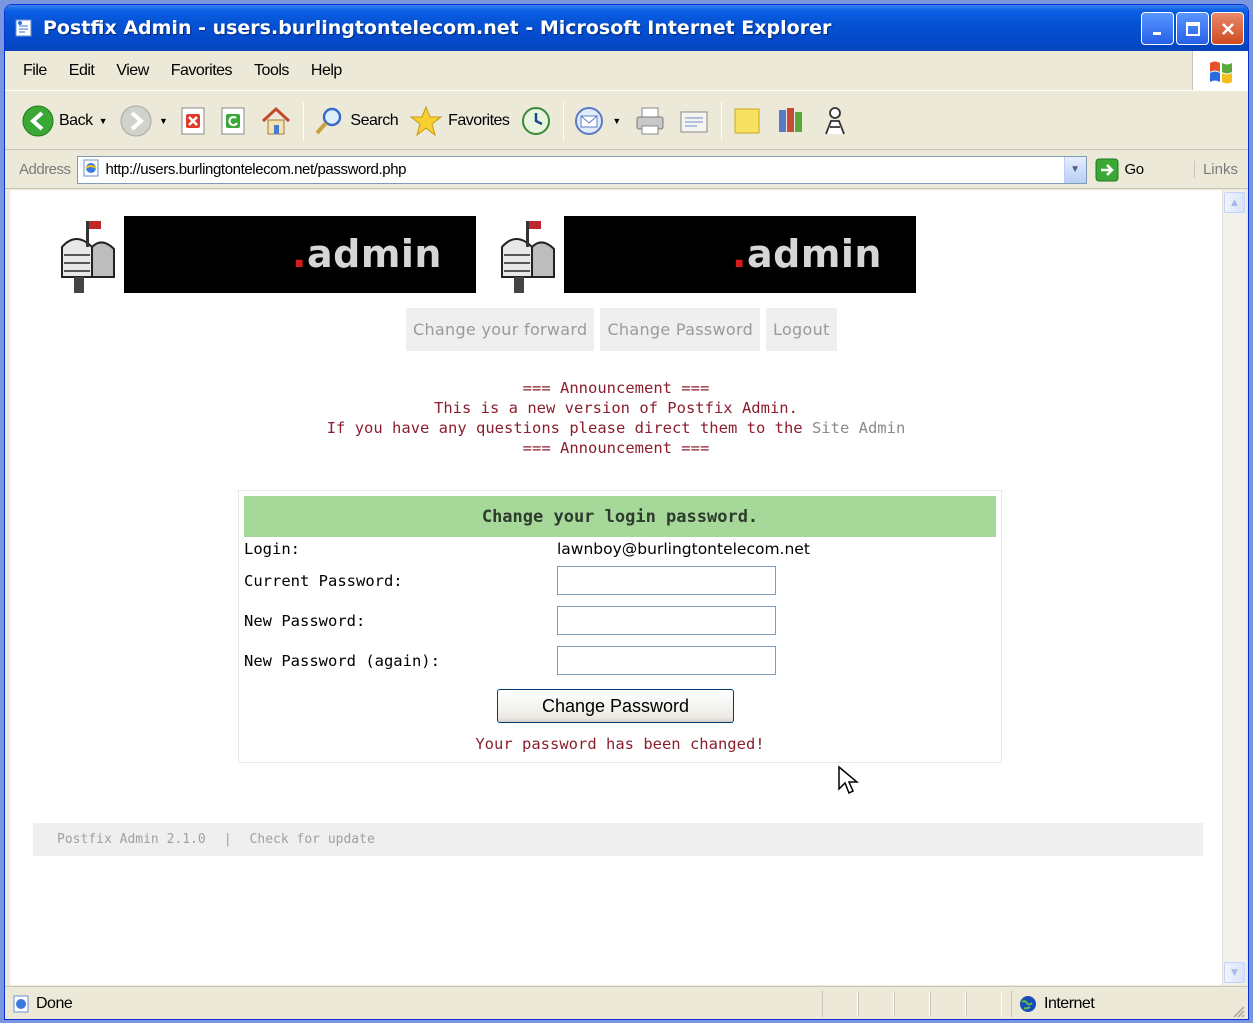 The height and width of the screenshot is (1023, 1253). What do you see at coordinates (615, 706) in the screenshot?
I see `change-password-button: Change Password` at bounding box center [615, 706].